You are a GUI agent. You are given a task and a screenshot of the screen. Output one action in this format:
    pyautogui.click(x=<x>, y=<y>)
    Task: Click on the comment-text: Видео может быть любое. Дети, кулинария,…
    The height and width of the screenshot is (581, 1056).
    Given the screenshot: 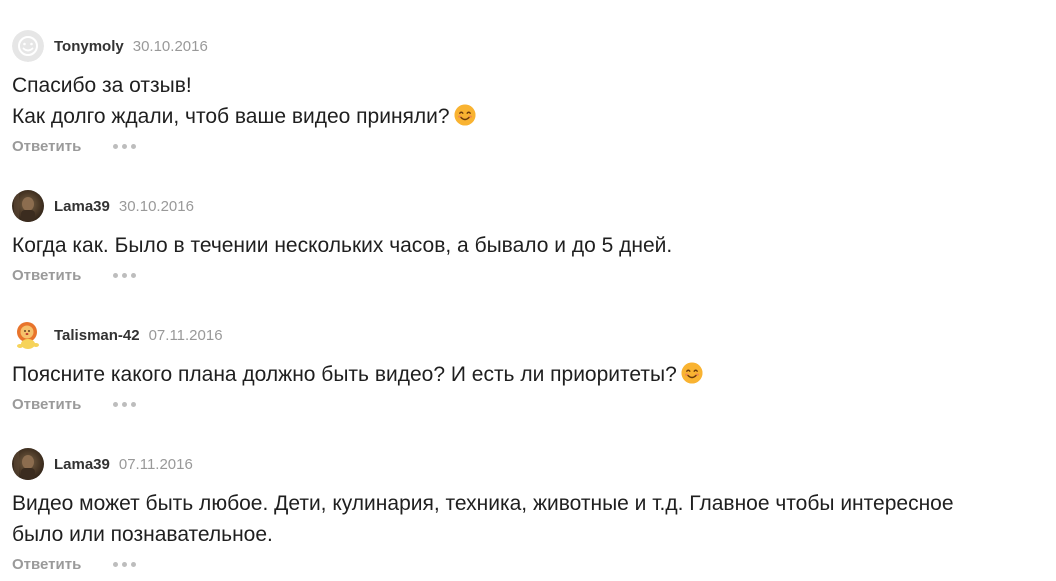 What is the action you would take?
    pyautogui.click(x=528, y=519)
    